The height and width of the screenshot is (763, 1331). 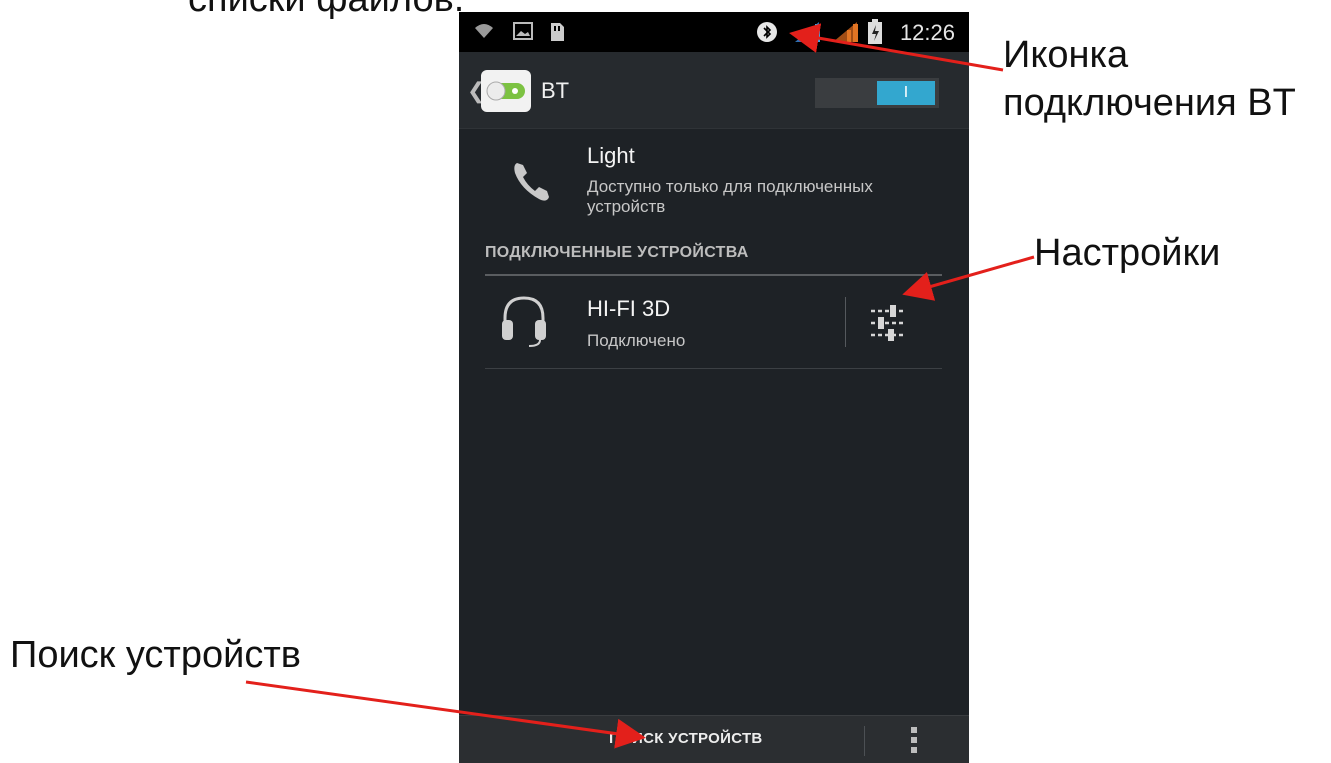 What do you see at coordinates (906, 93) in the screenshot?
I see `toggle-on-label: I` at bounding box center [906, 93].